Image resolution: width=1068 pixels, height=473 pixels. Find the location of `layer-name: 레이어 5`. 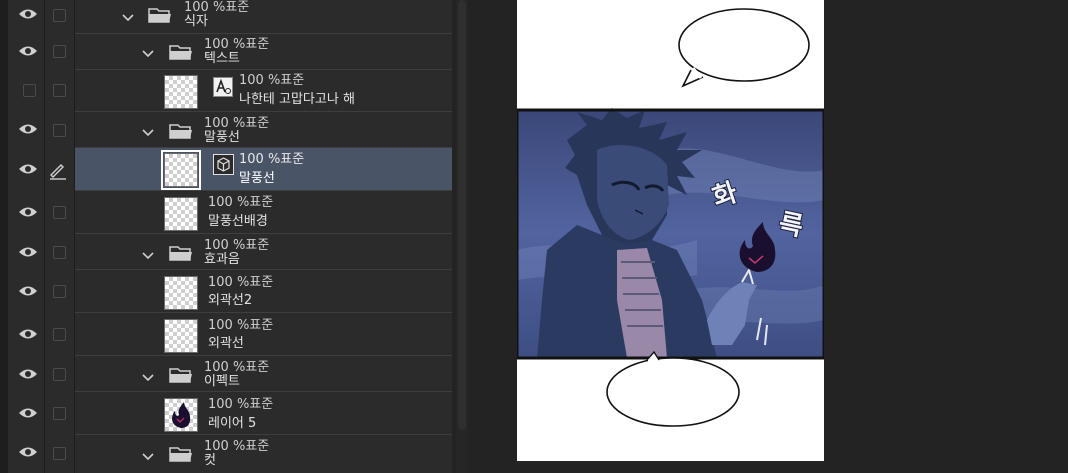

layer-name: 레이어 5 is located at coordinates (232, 423).